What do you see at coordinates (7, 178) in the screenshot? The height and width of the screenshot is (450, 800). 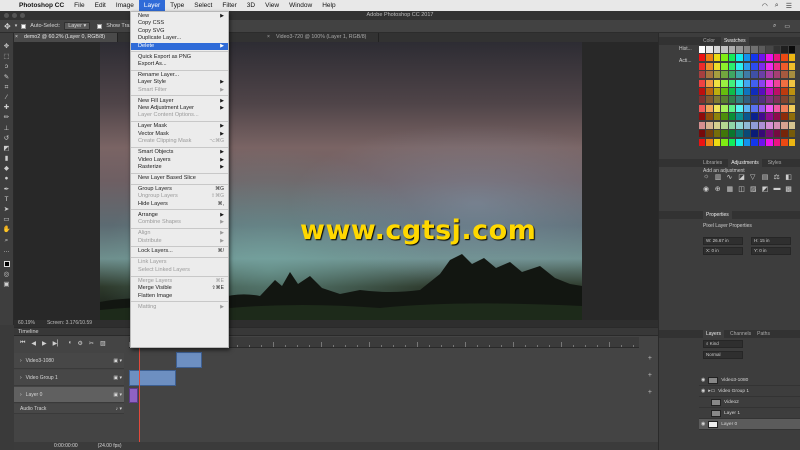 I see `dodge-tool-icon: ●` at bounding box center [7, 178].